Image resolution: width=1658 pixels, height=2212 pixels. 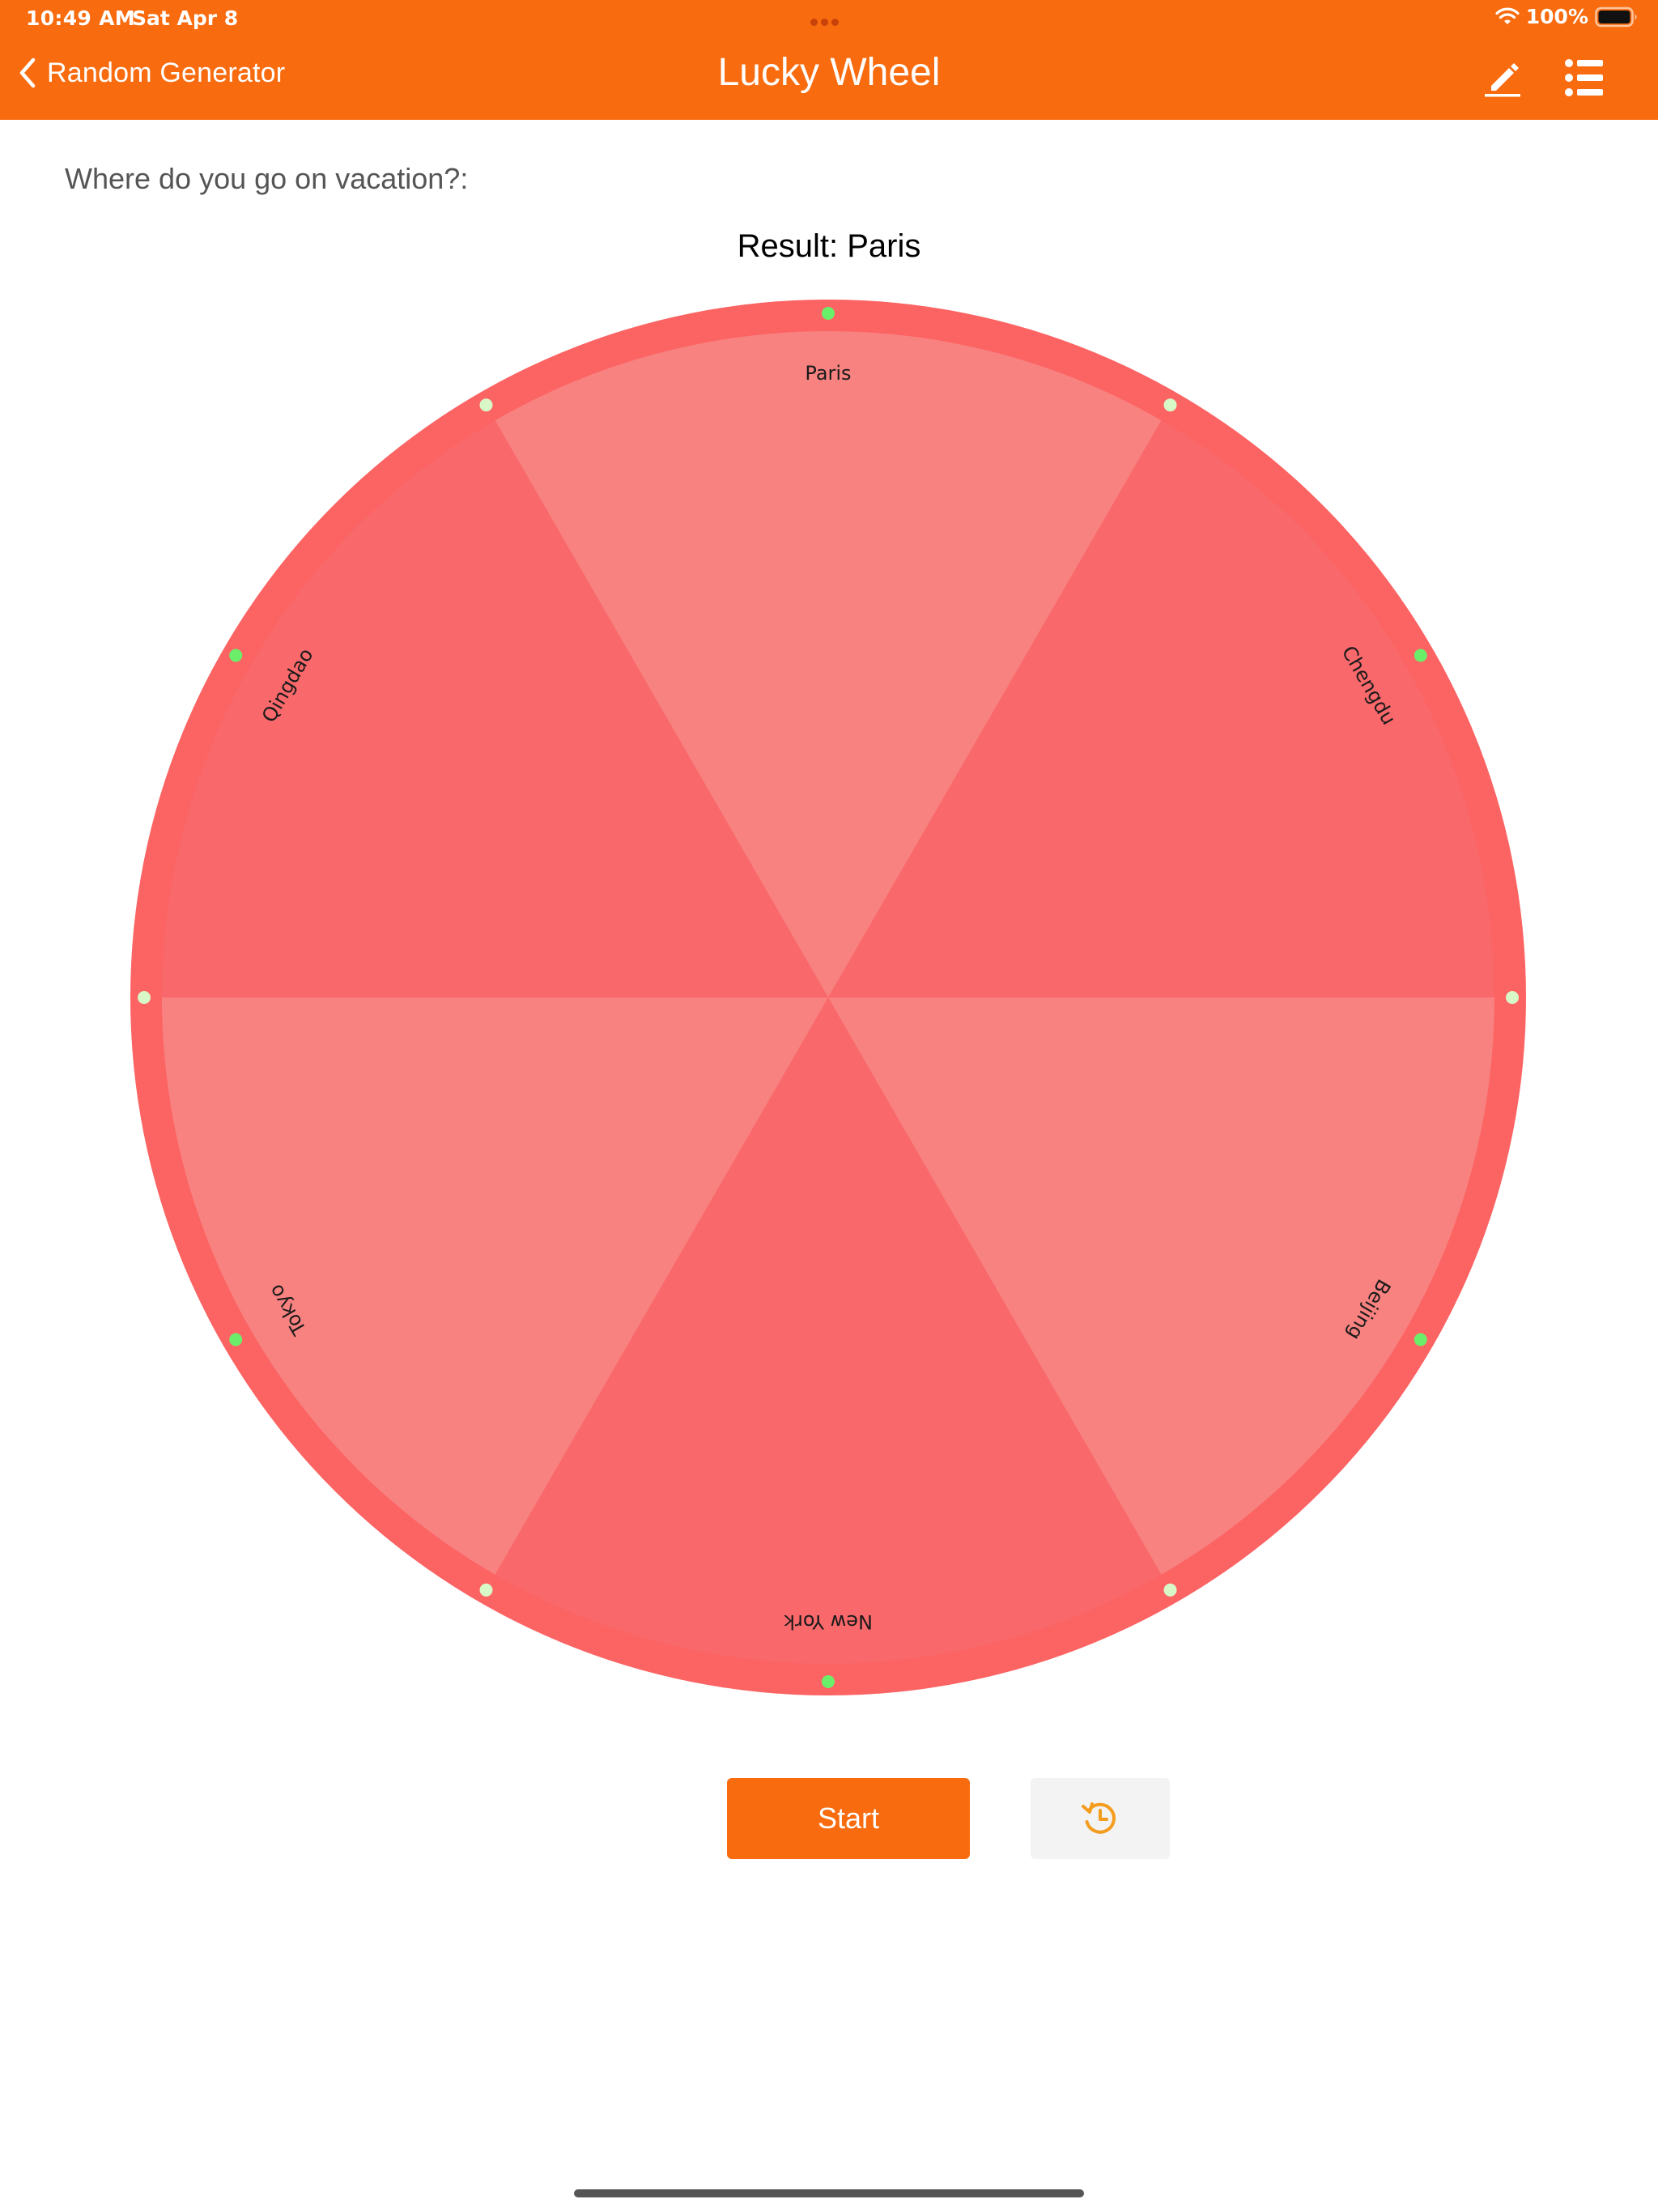 I want to click on history-button, so click(x=1100, y=1819).